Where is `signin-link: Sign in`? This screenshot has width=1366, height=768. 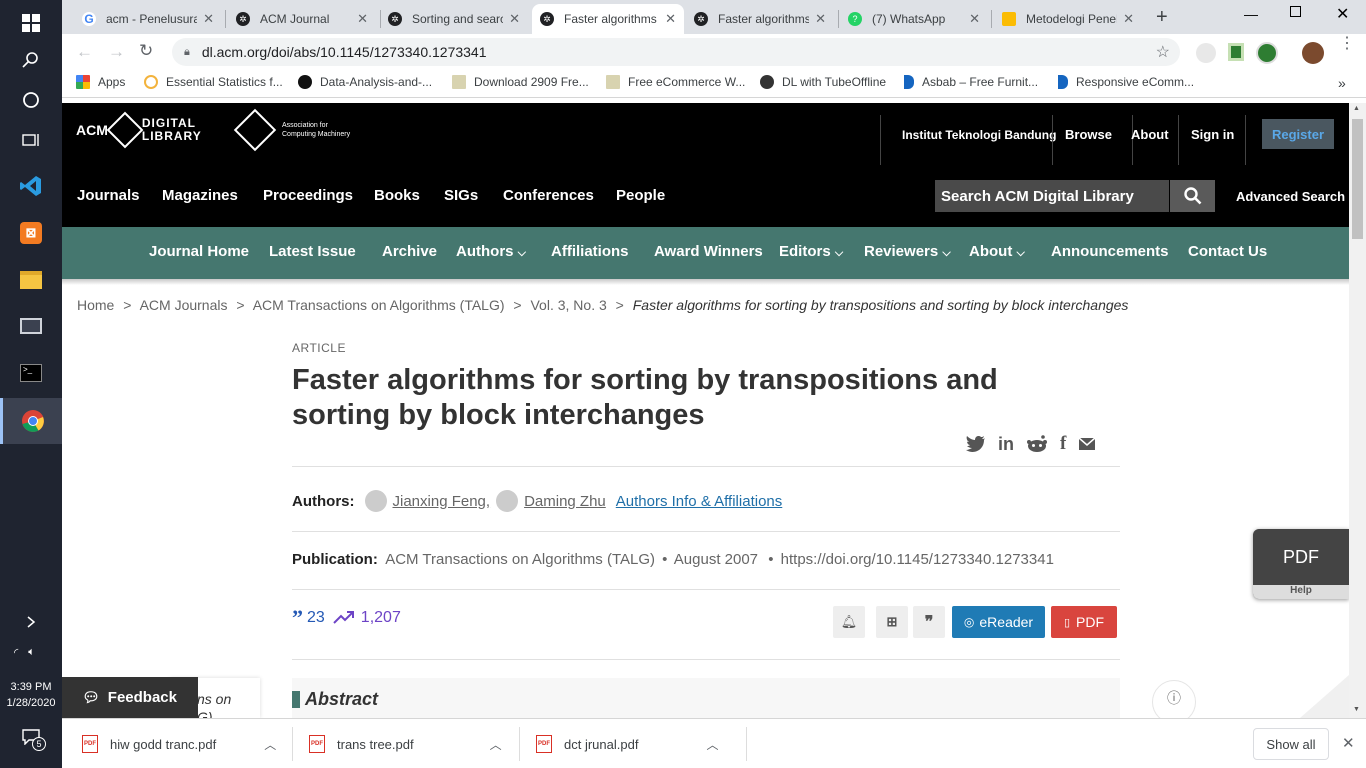
signin-link: Sign in is located at coordinates (1212, 134).